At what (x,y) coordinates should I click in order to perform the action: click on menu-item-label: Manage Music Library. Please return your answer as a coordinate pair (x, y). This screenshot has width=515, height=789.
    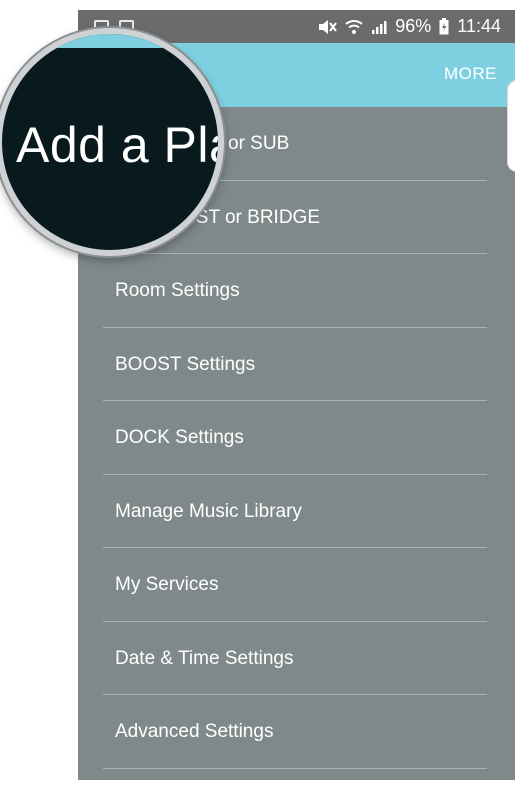
    Looking at the image, I should click on (208, 511).